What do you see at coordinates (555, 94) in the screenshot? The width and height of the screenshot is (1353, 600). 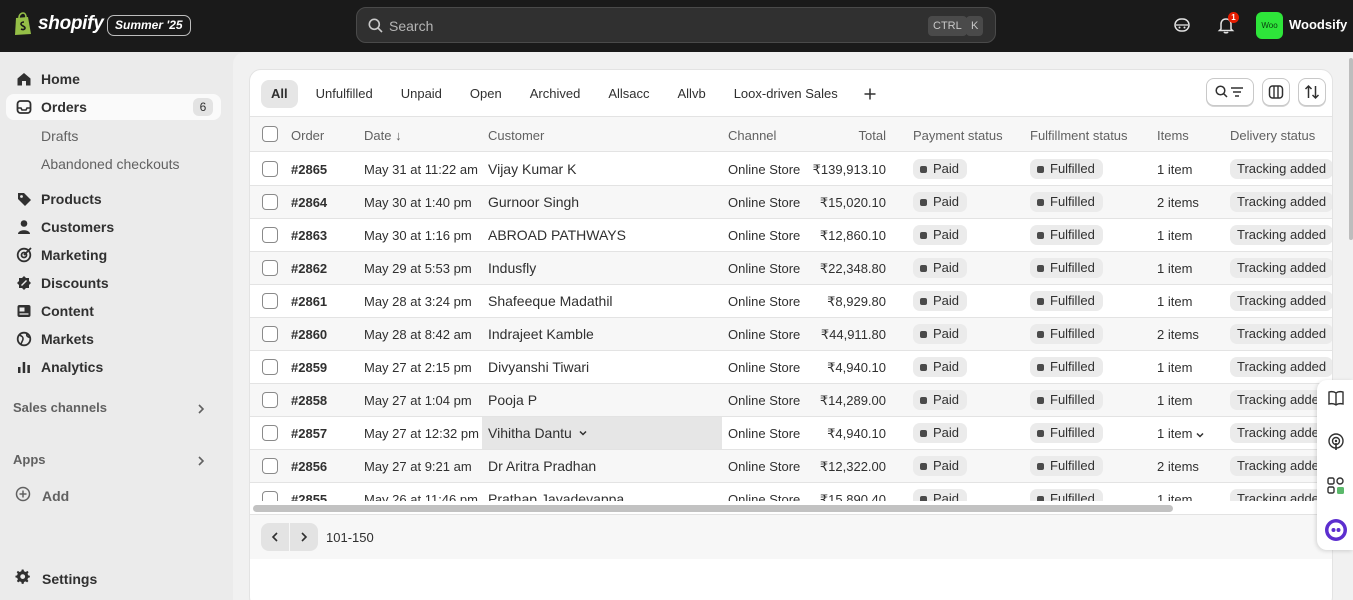 I see `tab-archived: Archived` at bounding box center [555, 94].